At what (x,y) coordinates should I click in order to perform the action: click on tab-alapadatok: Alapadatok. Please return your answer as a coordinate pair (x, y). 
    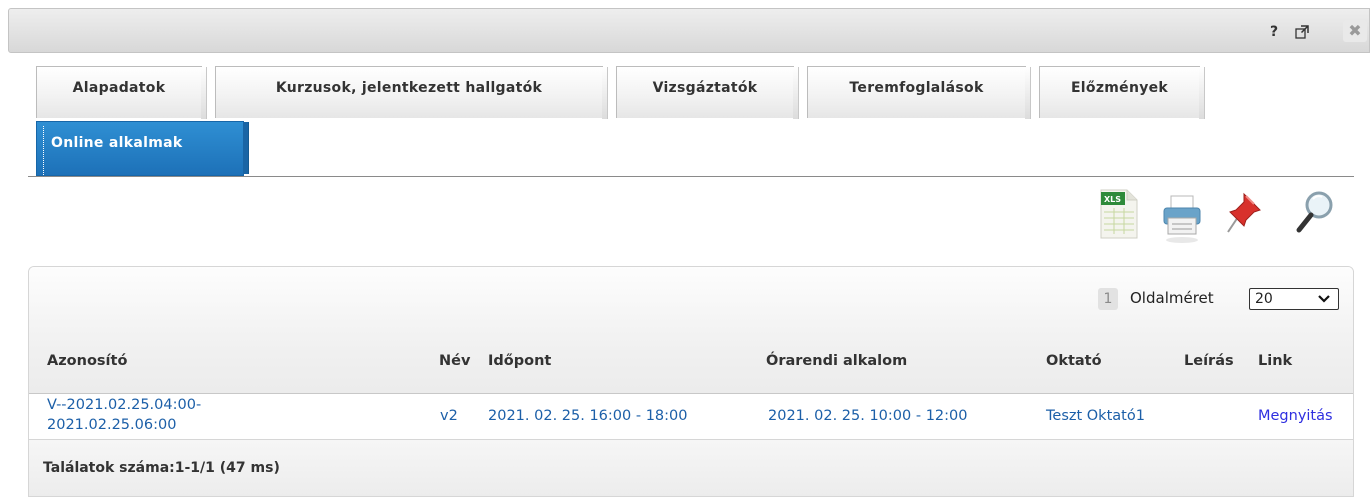
    Looking at the image, I should click on (121, 92).